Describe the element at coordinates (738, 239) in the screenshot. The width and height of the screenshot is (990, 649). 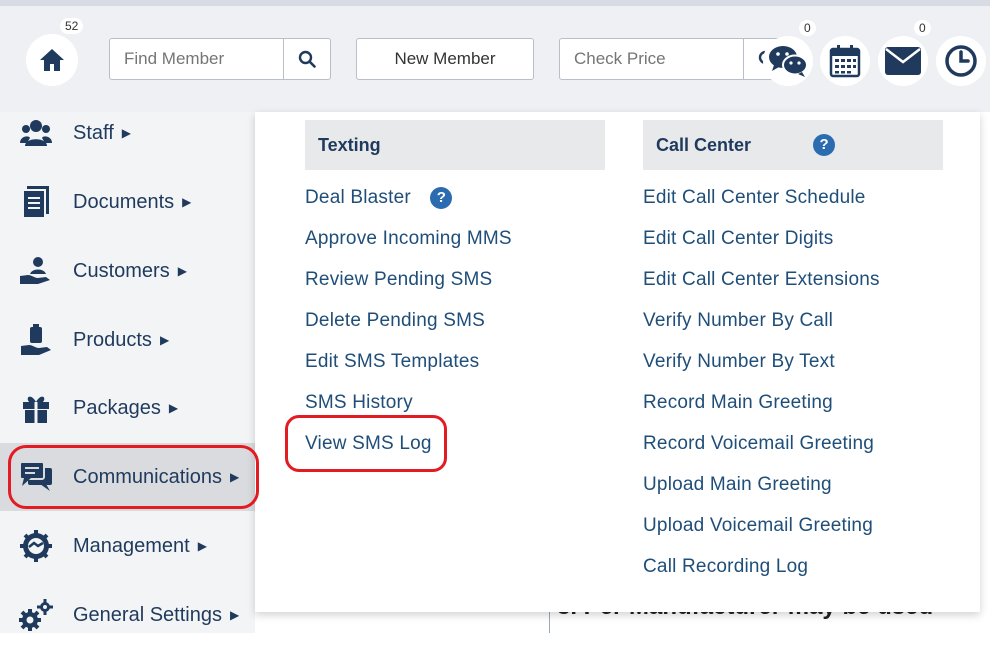
I see `link-edit-call-center-digits: Edit Call Center Digits` at that location.